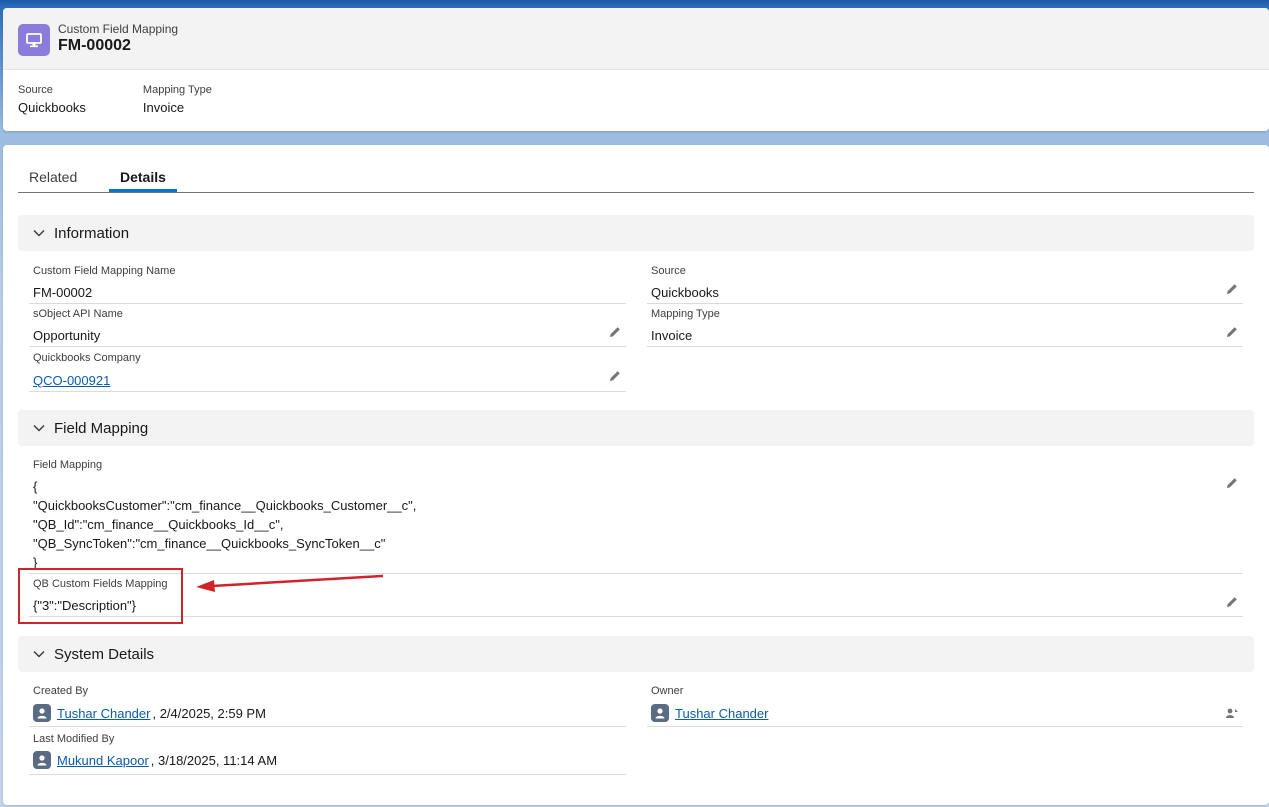 Image resolution: width=1269 pixels, height=807 pixels. I want to click on section-header-information: Information, so click(636, 233).